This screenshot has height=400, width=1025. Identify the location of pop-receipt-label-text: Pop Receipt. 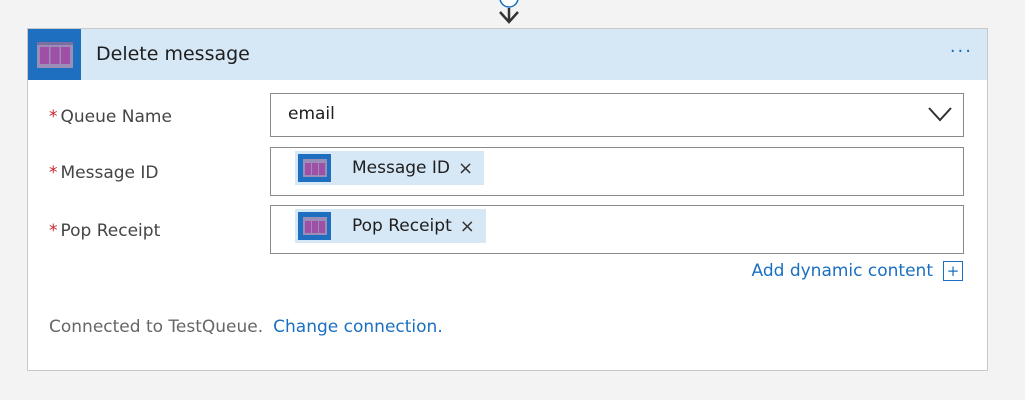
(110, 231).